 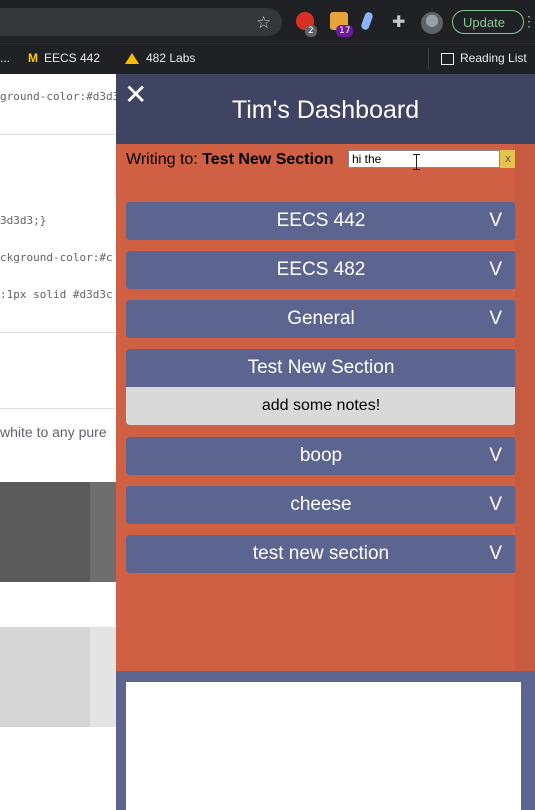 What do you see at coordinates (447, 58) in the screenshot?
I see `reading-list-icon` at bounding box center [447, 58].